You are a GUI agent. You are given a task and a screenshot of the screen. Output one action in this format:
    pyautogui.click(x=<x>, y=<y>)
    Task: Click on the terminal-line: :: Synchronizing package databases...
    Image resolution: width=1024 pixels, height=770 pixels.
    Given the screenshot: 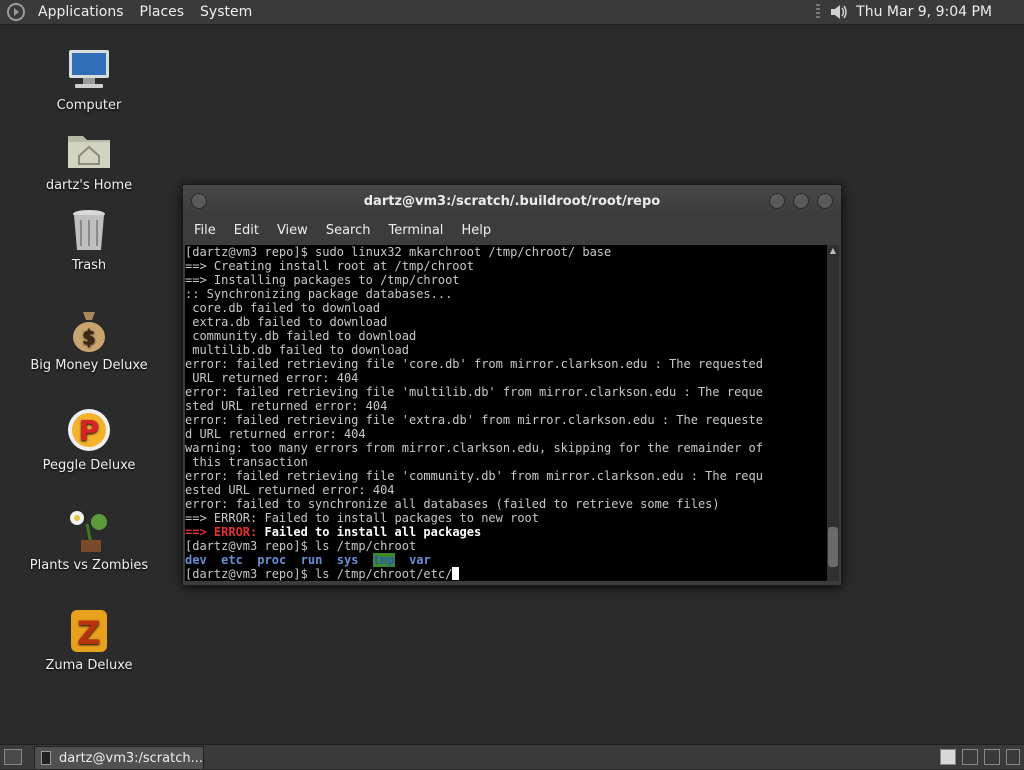 What is the action you would take?
    pyautogui.click(x=319, y=294)
    